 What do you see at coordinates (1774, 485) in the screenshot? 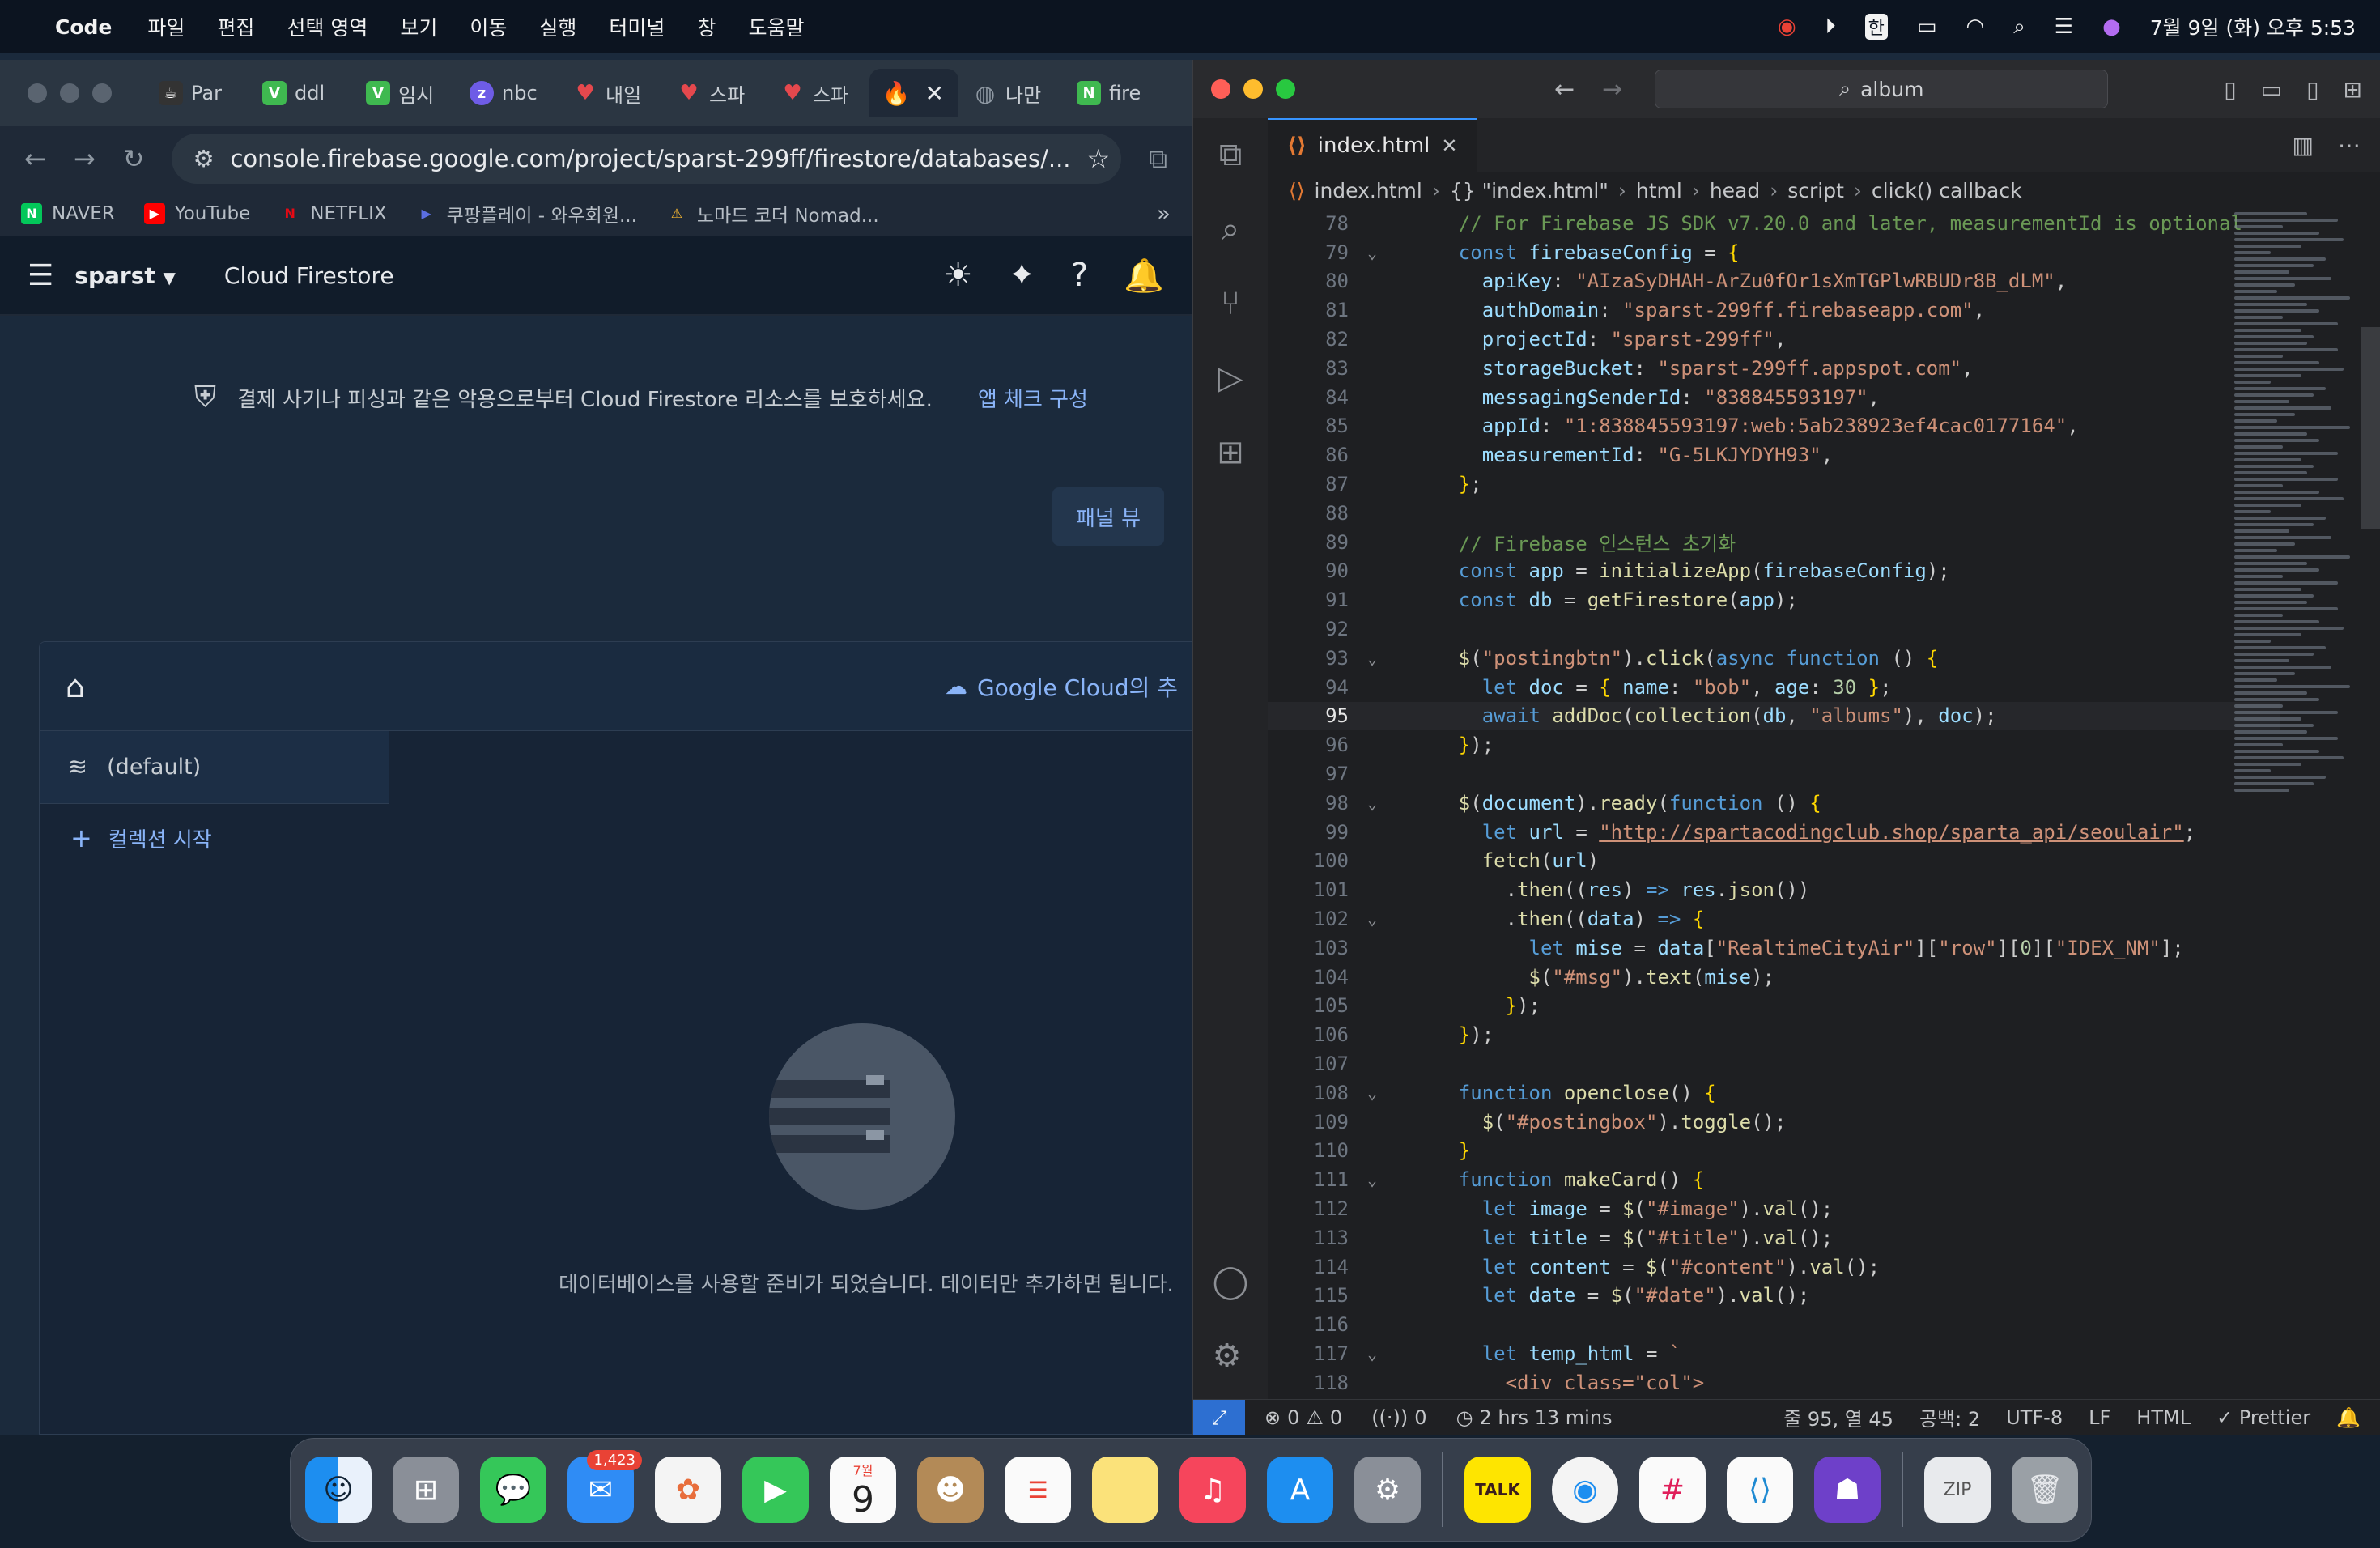
I see `code-line: 87 };` at bounding box center [1774, 485].